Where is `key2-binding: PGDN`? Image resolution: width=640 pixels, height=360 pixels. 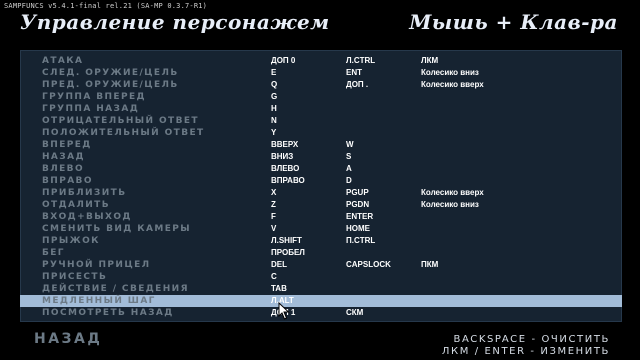 key2-binding: PGDN is located at coordinates (357, 205).